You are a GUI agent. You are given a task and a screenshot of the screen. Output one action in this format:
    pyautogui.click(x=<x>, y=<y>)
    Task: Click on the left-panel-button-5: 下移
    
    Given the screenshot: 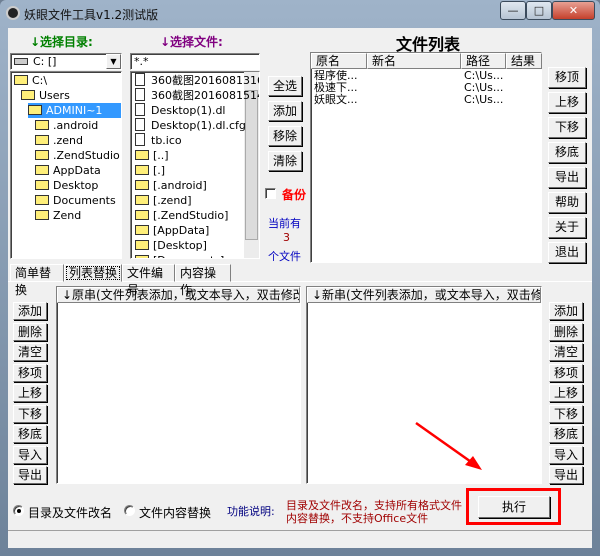 What is the action you would take?
    pyautogui.click(x=30, y=413)
    